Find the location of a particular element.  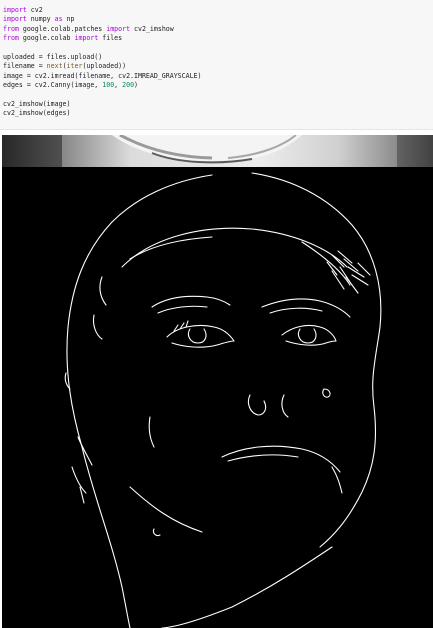

code-token: google.colab is located at coordinates (46, 38).